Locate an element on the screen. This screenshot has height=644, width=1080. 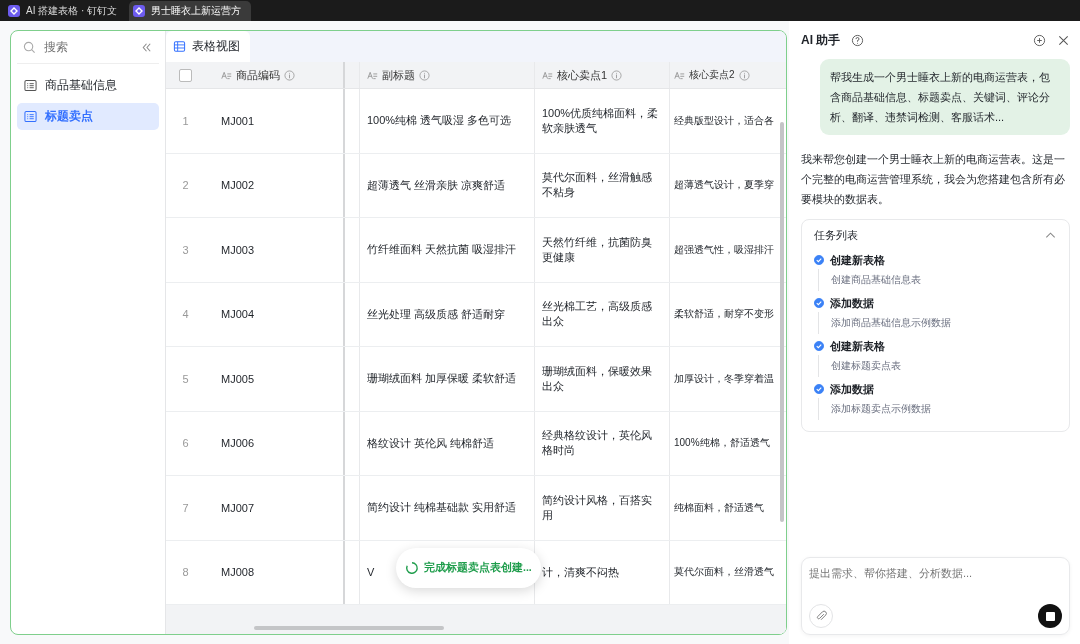
new-chat-icon is located at coordinates (1039, 40).